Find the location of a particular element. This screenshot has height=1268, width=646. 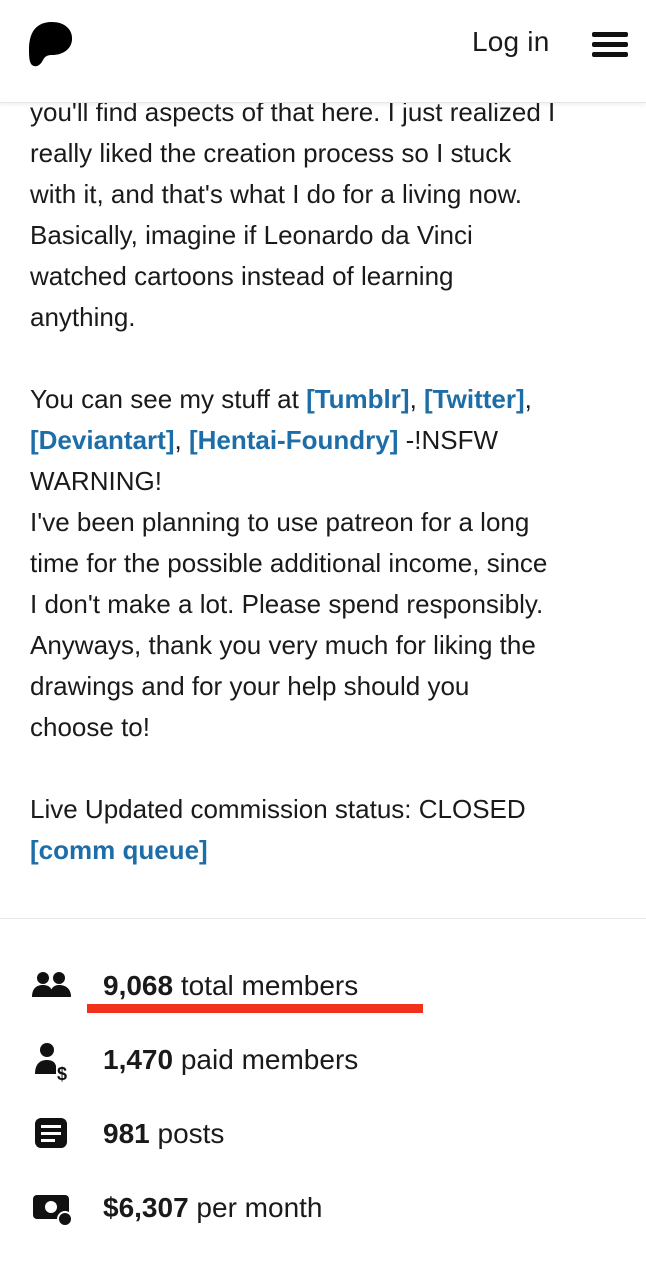

stat-label: posts is located at coordinates (187, 1133).